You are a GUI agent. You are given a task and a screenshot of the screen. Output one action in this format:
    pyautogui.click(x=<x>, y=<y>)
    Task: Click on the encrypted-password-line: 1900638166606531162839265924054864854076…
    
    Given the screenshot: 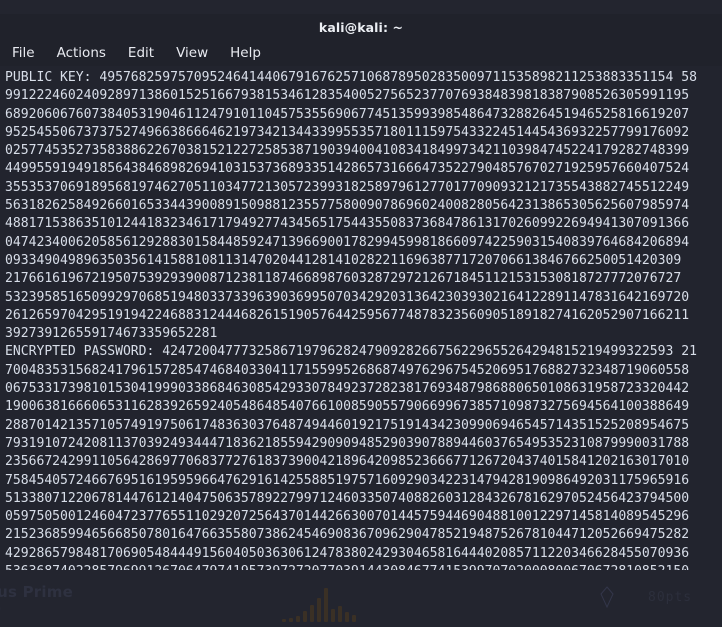 What is the action you would take?
    pyautogui.click(x=347, y=407)
    